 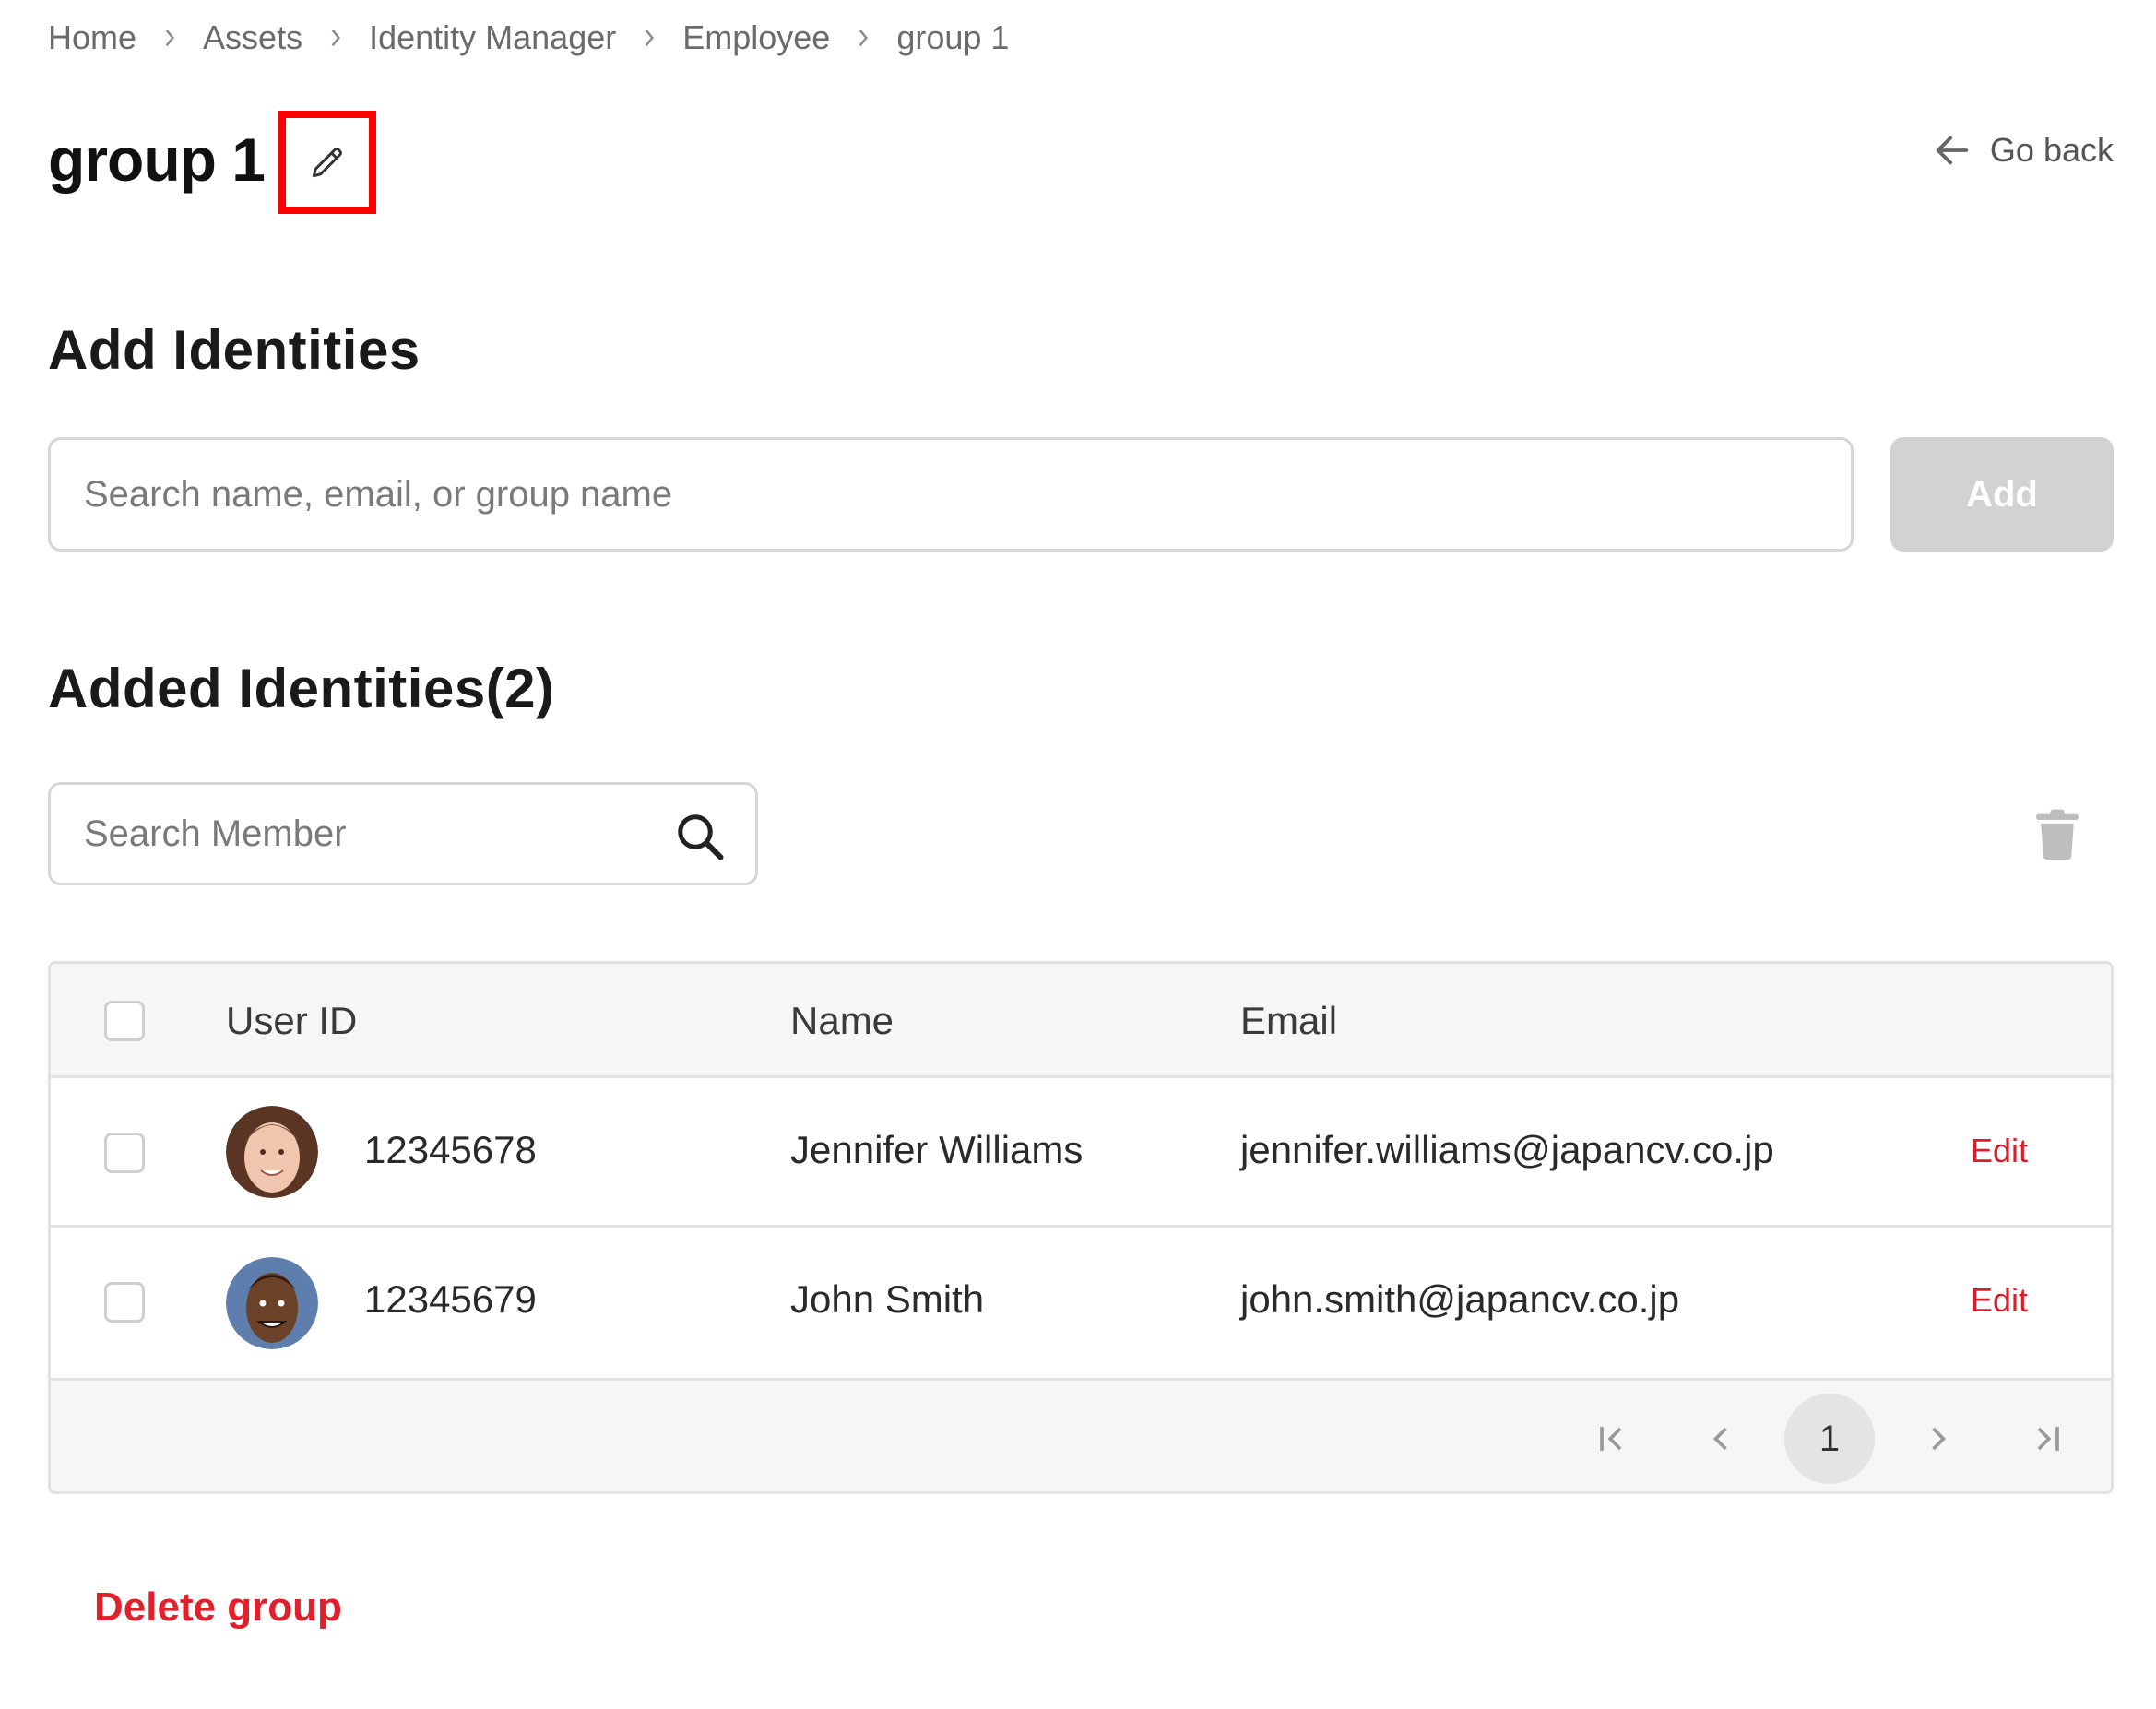 I want to click on breadcrumb-employee: Employee, so click(x=756, y=37).